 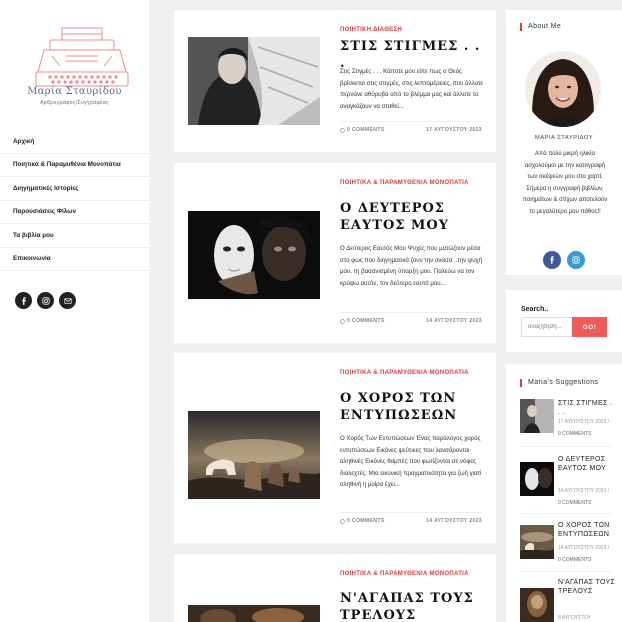 I want to click on post-date: 17 ΑΥΓΟΥΣΤΟΥ 2023, so click(x=454, y=130).